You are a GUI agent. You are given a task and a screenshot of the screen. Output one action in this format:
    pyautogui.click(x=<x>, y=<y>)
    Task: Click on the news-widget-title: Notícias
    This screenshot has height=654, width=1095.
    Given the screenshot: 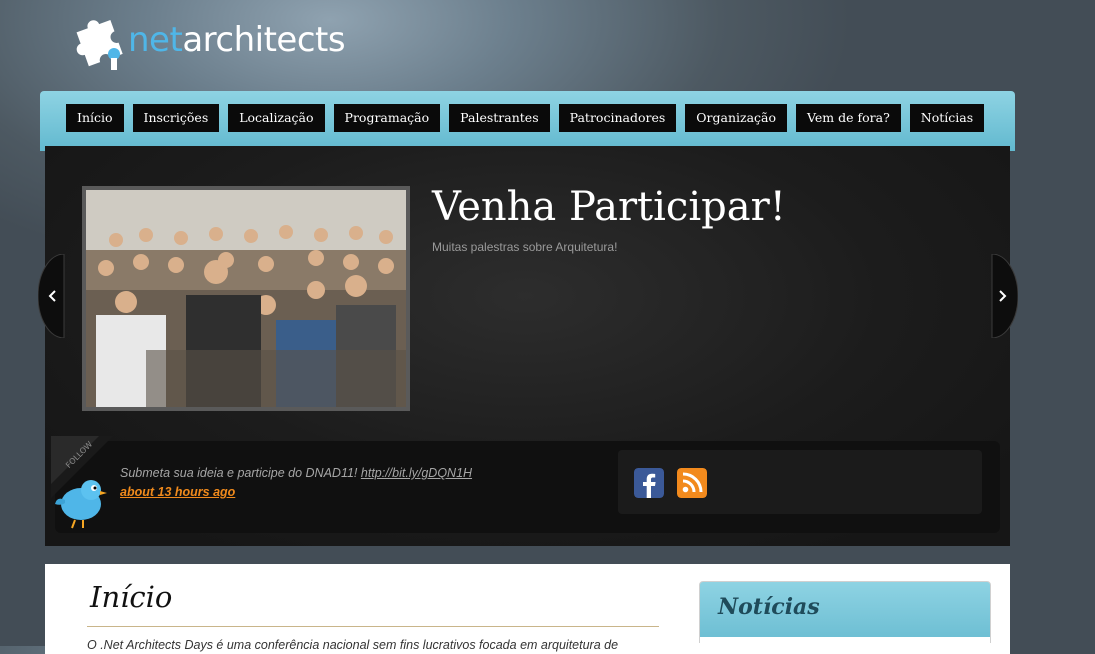 What is the action you would take?
    pyautogui.click(x=769, y=607)
    